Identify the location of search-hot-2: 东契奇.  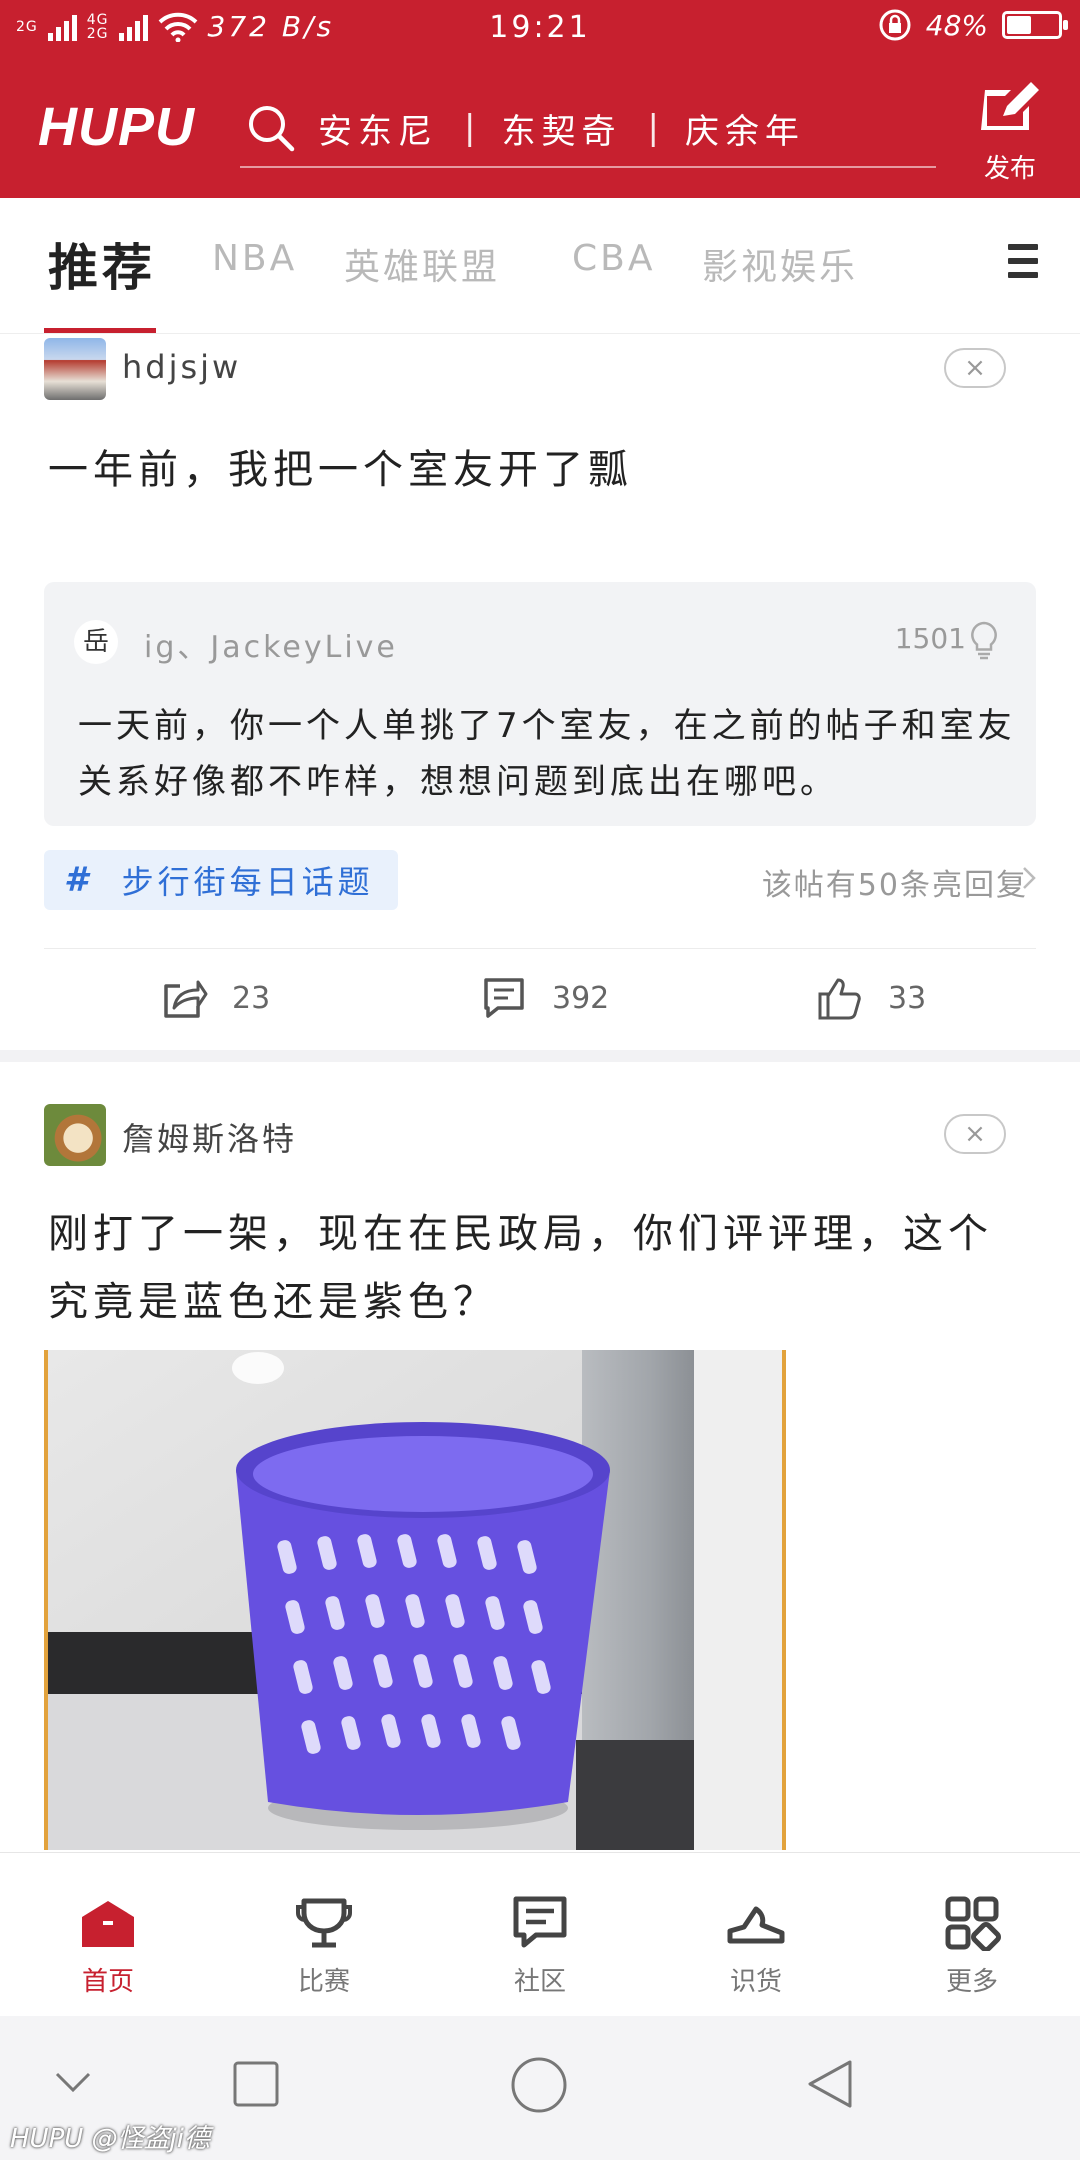
(561, 128).